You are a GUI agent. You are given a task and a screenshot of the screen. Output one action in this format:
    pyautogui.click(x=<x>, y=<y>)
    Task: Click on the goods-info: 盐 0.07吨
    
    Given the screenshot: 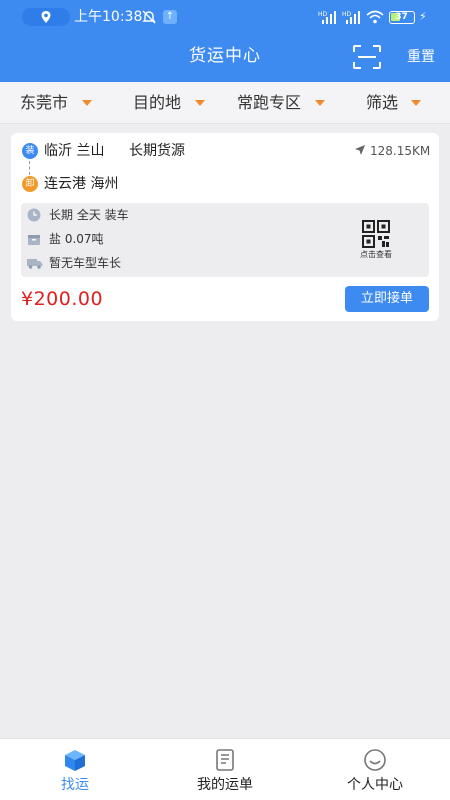 What is the action you would take?
    pyautogui.click(x=76, y=239)
    